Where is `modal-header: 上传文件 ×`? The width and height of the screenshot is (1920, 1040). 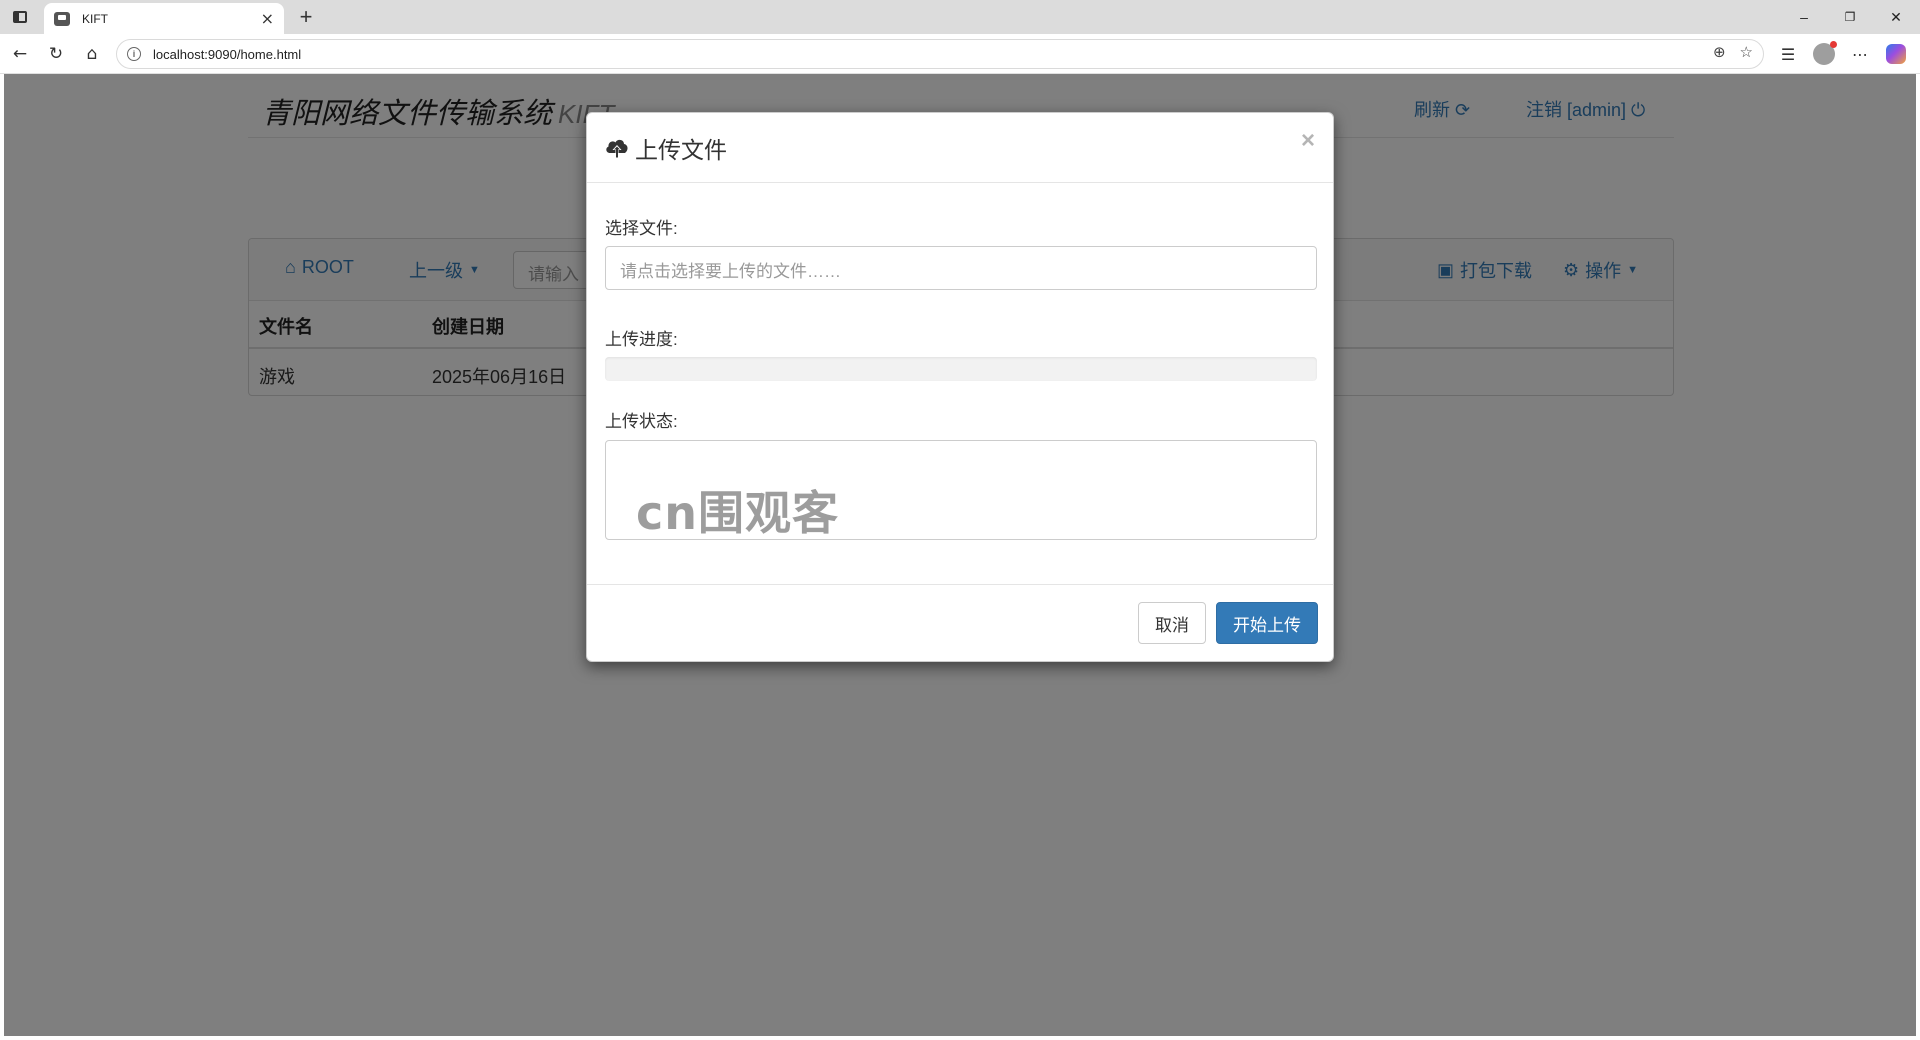 modal-header: 上传文件 × is located at coordinates (960, 148).